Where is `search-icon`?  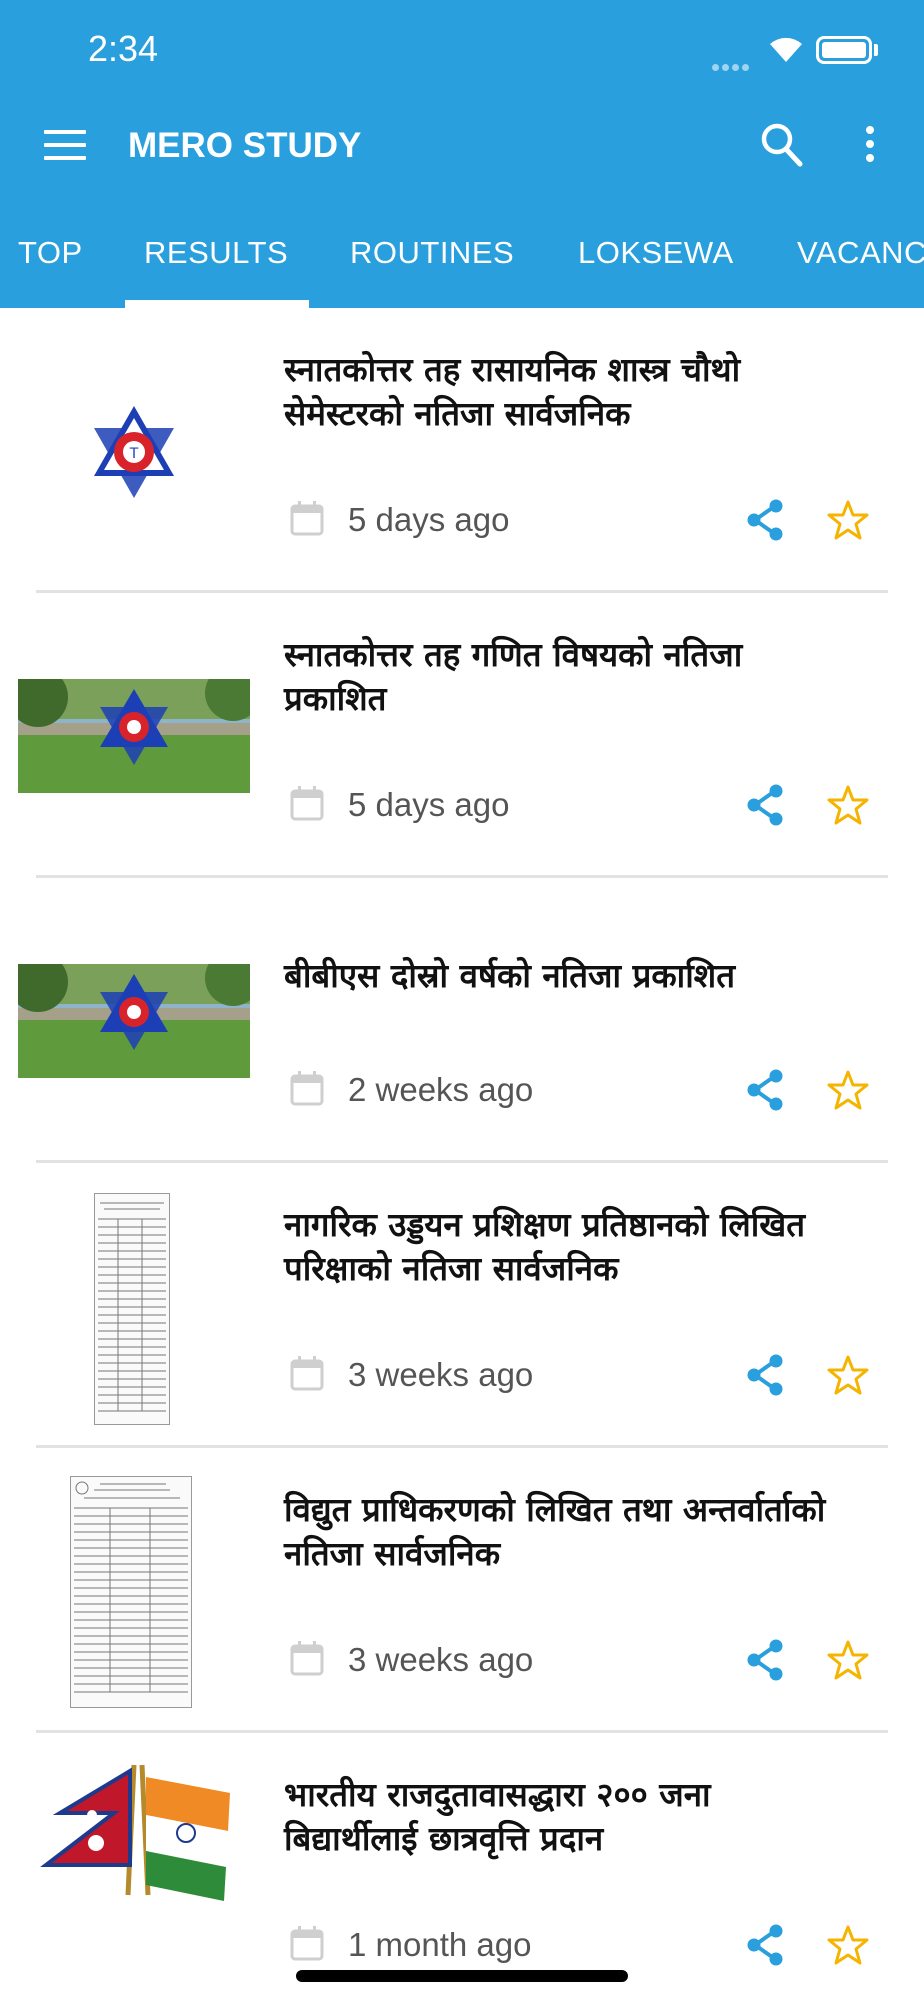
search-icon is located at coordinates (782, 145).